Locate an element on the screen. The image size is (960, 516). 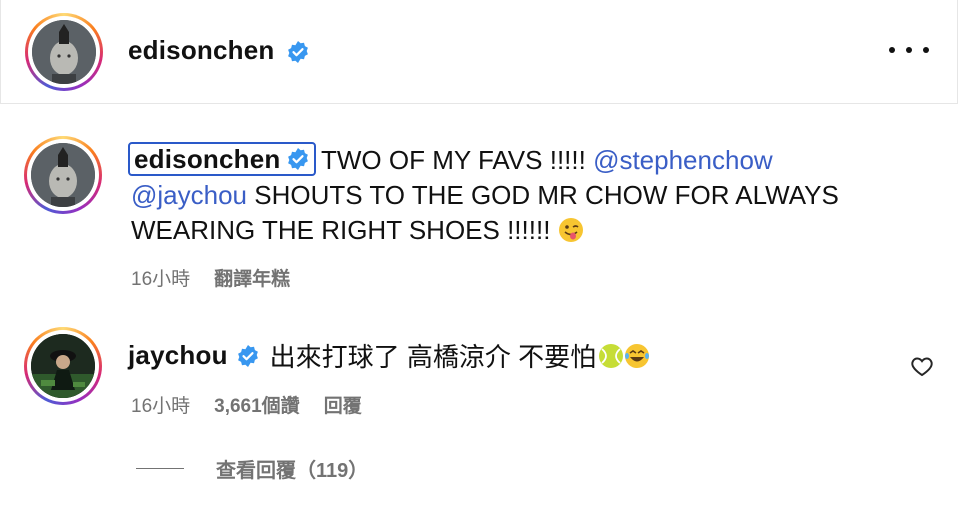
caption-text-part-1: TWO OF MY FAVS !!!!! is located at coordinates (457, 160).